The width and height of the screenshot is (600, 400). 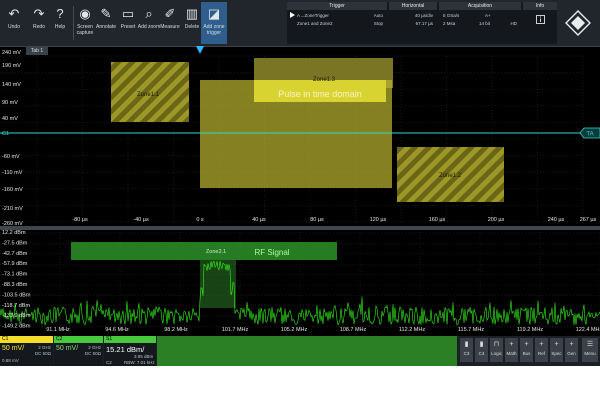 What do you see at coordinates (556, 350) in the screenshot?
I see `spec-button: + Spec` at bounding box center [556, 350].